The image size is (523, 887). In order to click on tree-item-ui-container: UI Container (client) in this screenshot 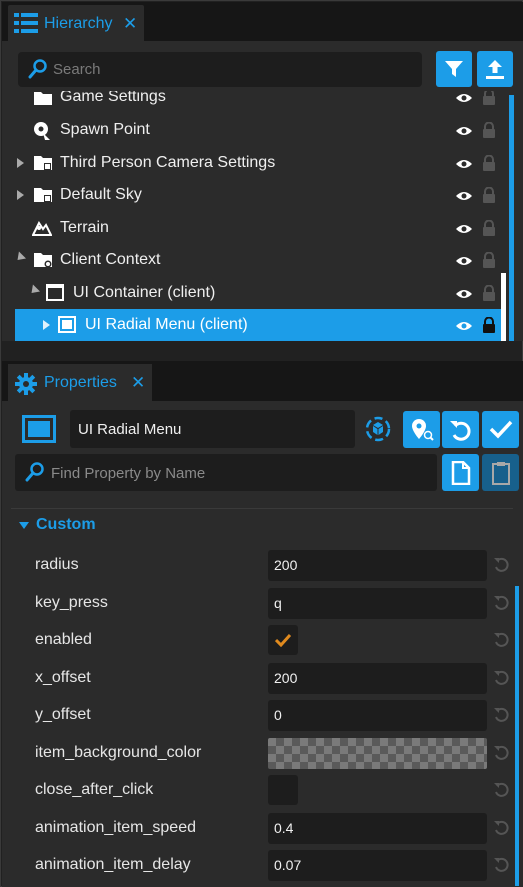, I will do `click(257, 293)`.